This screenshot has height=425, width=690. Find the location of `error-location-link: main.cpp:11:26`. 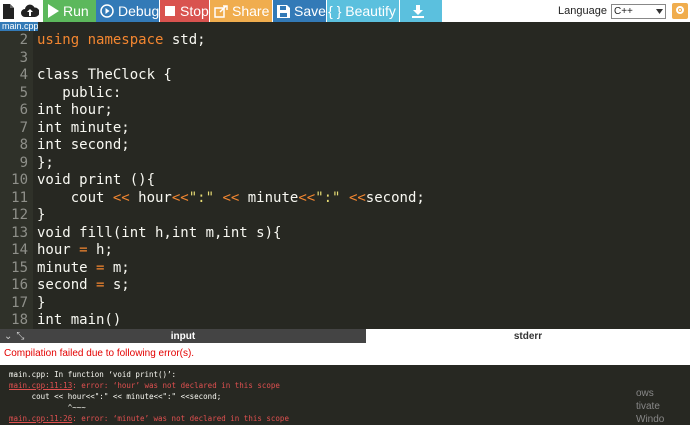

error-location-link: main.cpp:11:26 is located at coordinates (40, 418).